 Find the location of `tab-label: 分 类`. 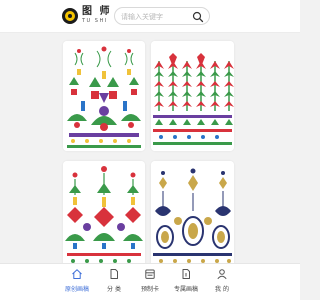

tab-label: 分 类 is located at coordinates (114, 289).